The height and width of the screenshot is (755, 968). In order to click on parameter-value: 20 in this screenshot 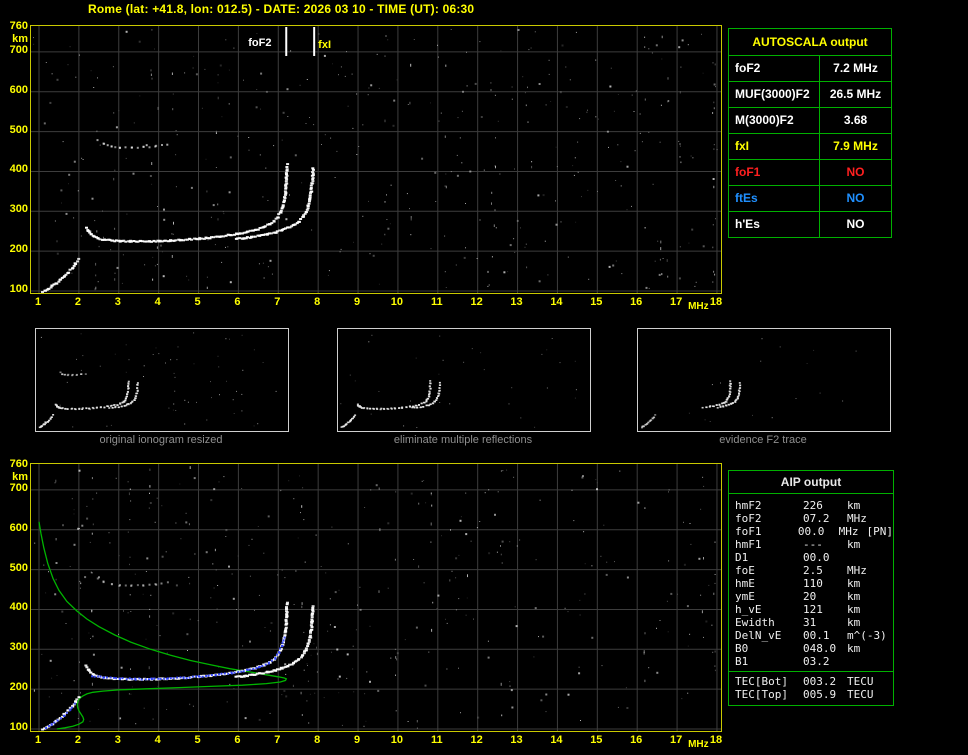, I will do `click(810, 596)`.